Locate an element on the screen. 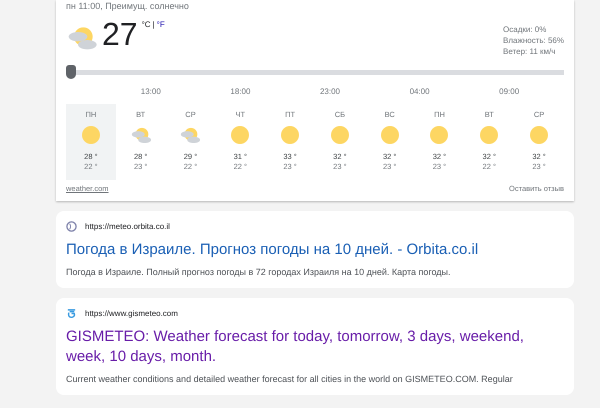 This screenshot has width=600, height=408. temperature: 27 is located at coordinates (120, 34).